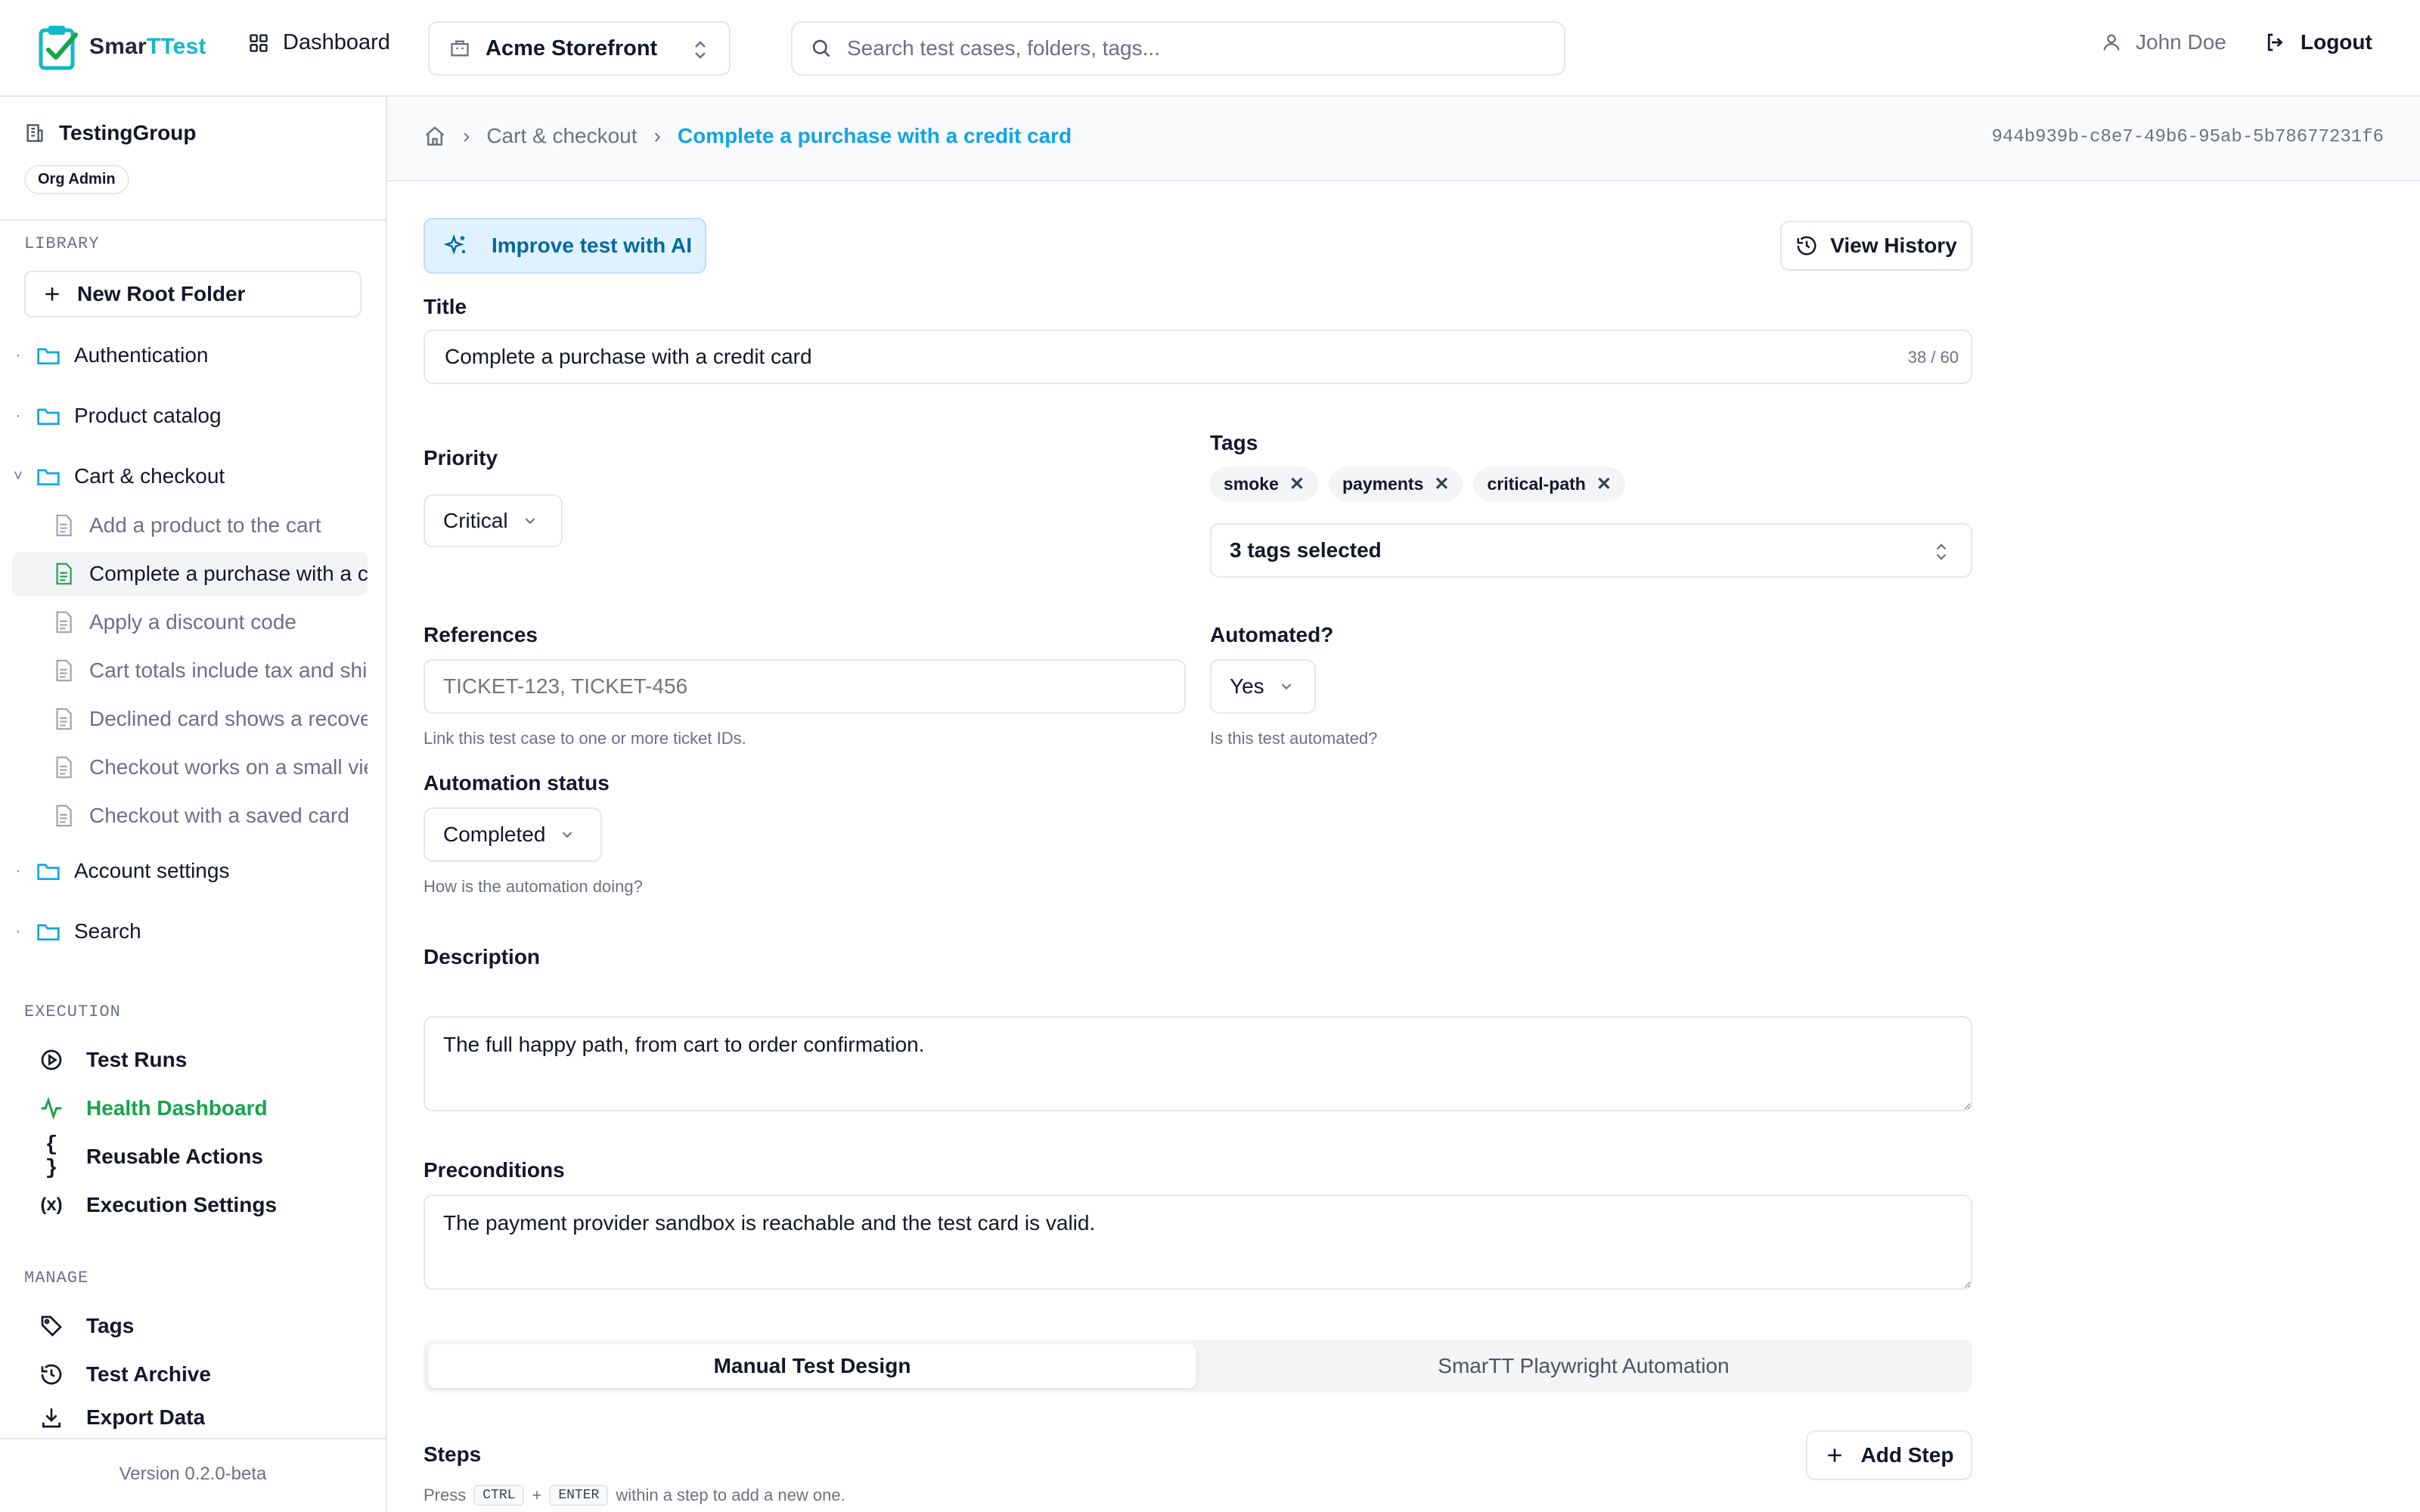  What do you see at coordinates (579, 48) in the screenshot?
I see `project-selector: Acme Storefront` at bounding box center [579, 48].